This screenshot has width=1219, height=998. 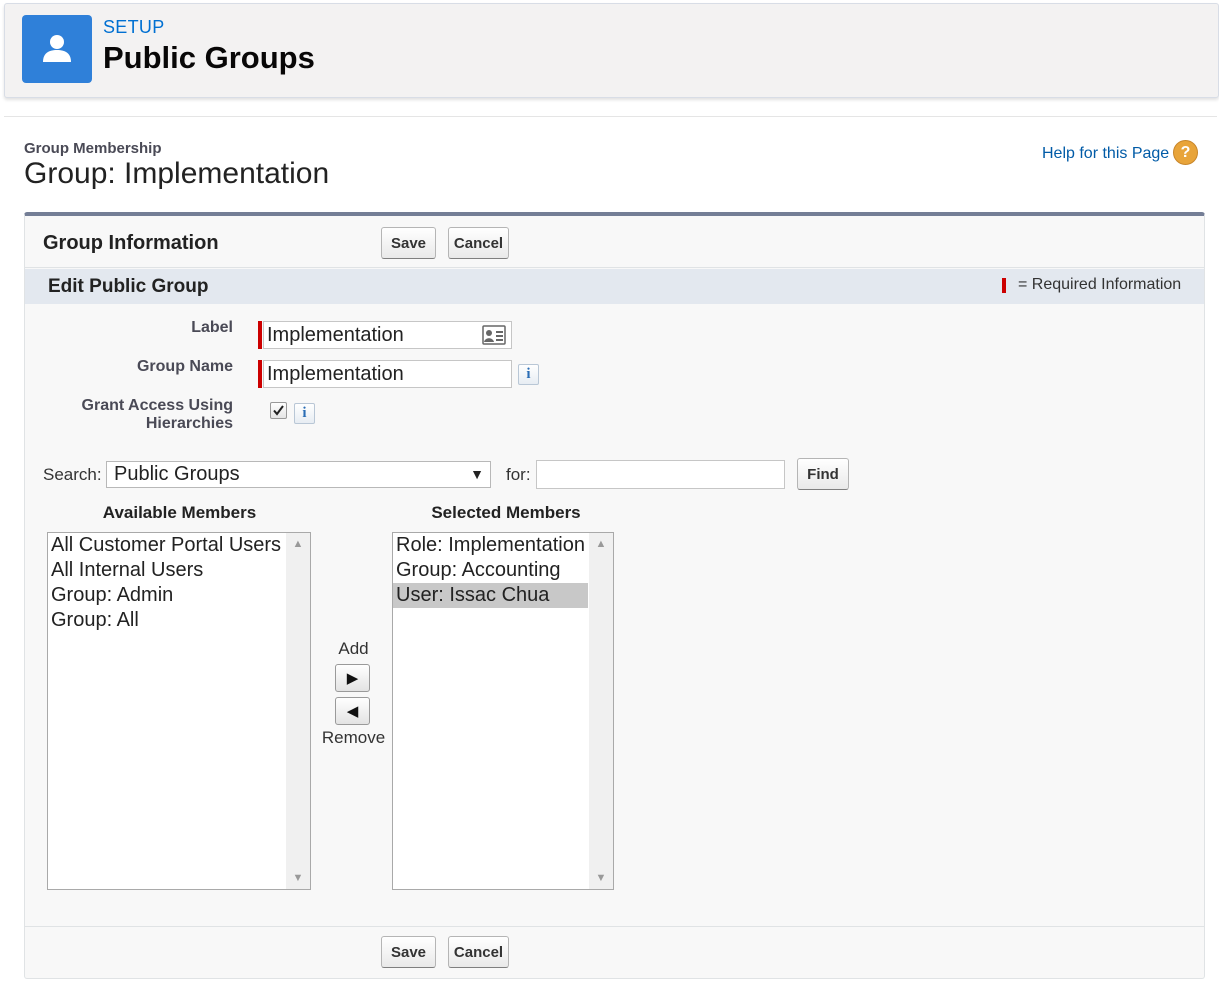 What do you see at coordinates (131, 243) in the screenshot?
I see `block-title: Group Information` at bounding box center [131, 243].